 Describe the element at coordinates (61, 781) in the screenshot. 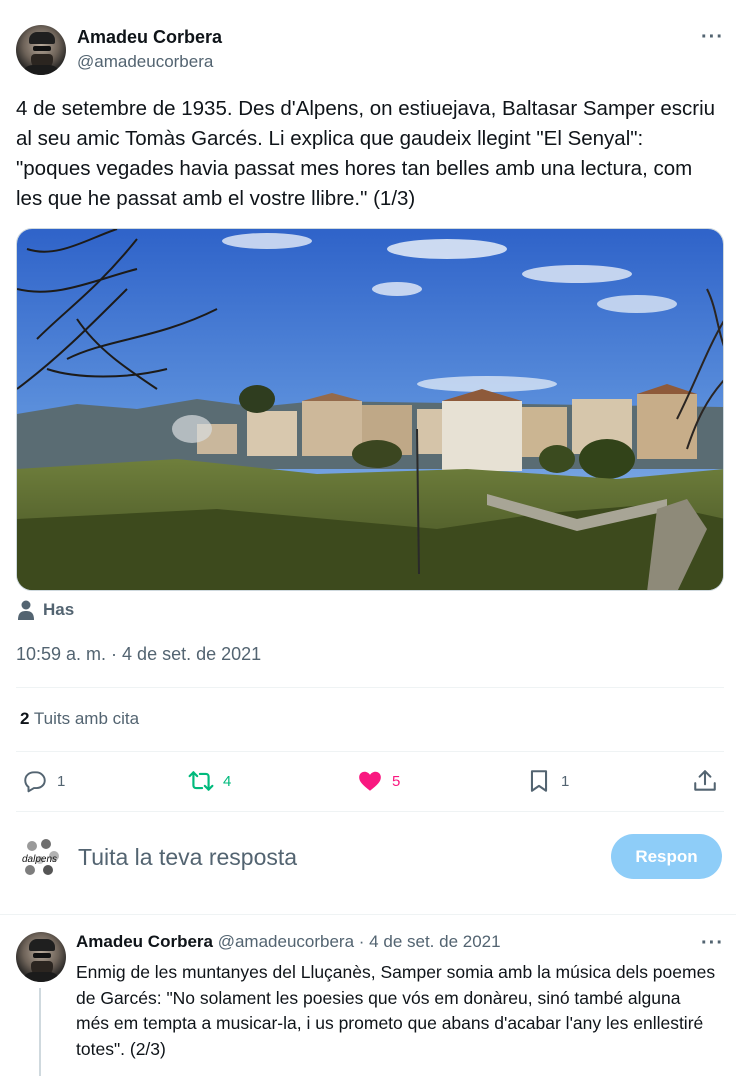

I see `reply-count: 1` at that location.